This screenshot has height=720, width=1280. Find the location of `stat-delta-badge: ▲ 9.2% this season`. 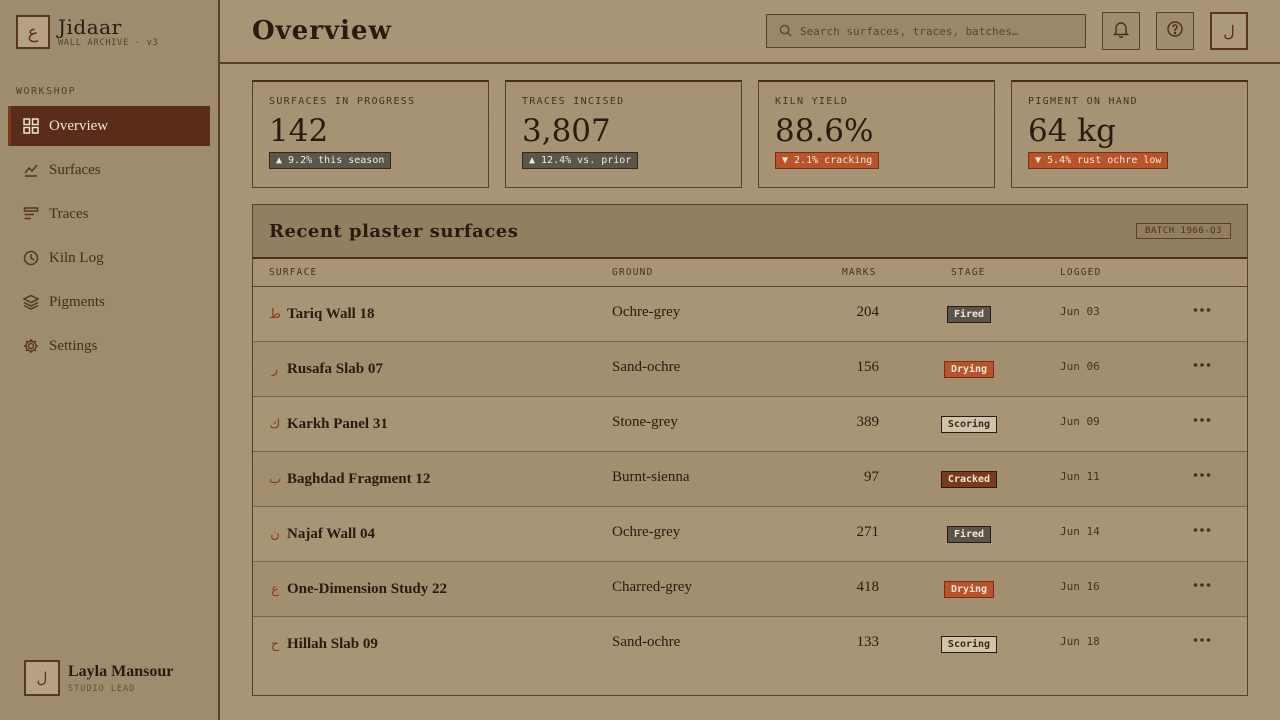

stat-delta-badge: ▲ 9.2% this season is located at coordinates (330, 160).